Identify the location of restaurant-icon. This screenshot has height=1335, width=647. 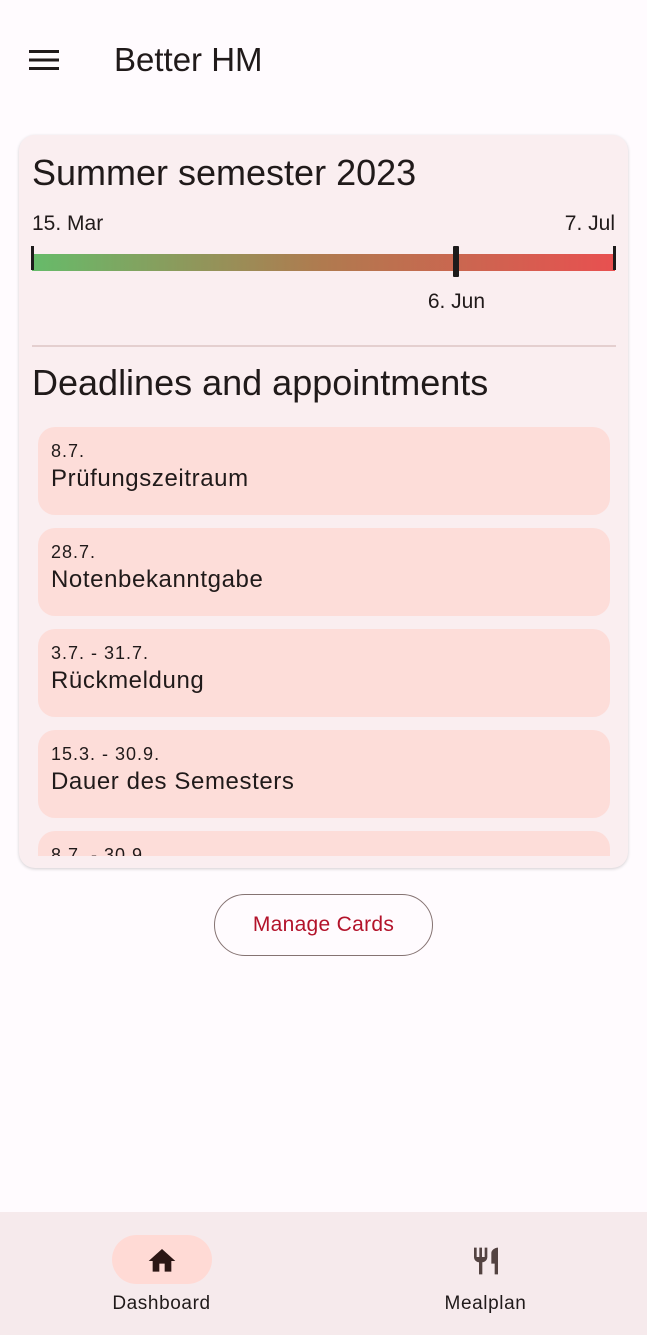
(486, 1261).